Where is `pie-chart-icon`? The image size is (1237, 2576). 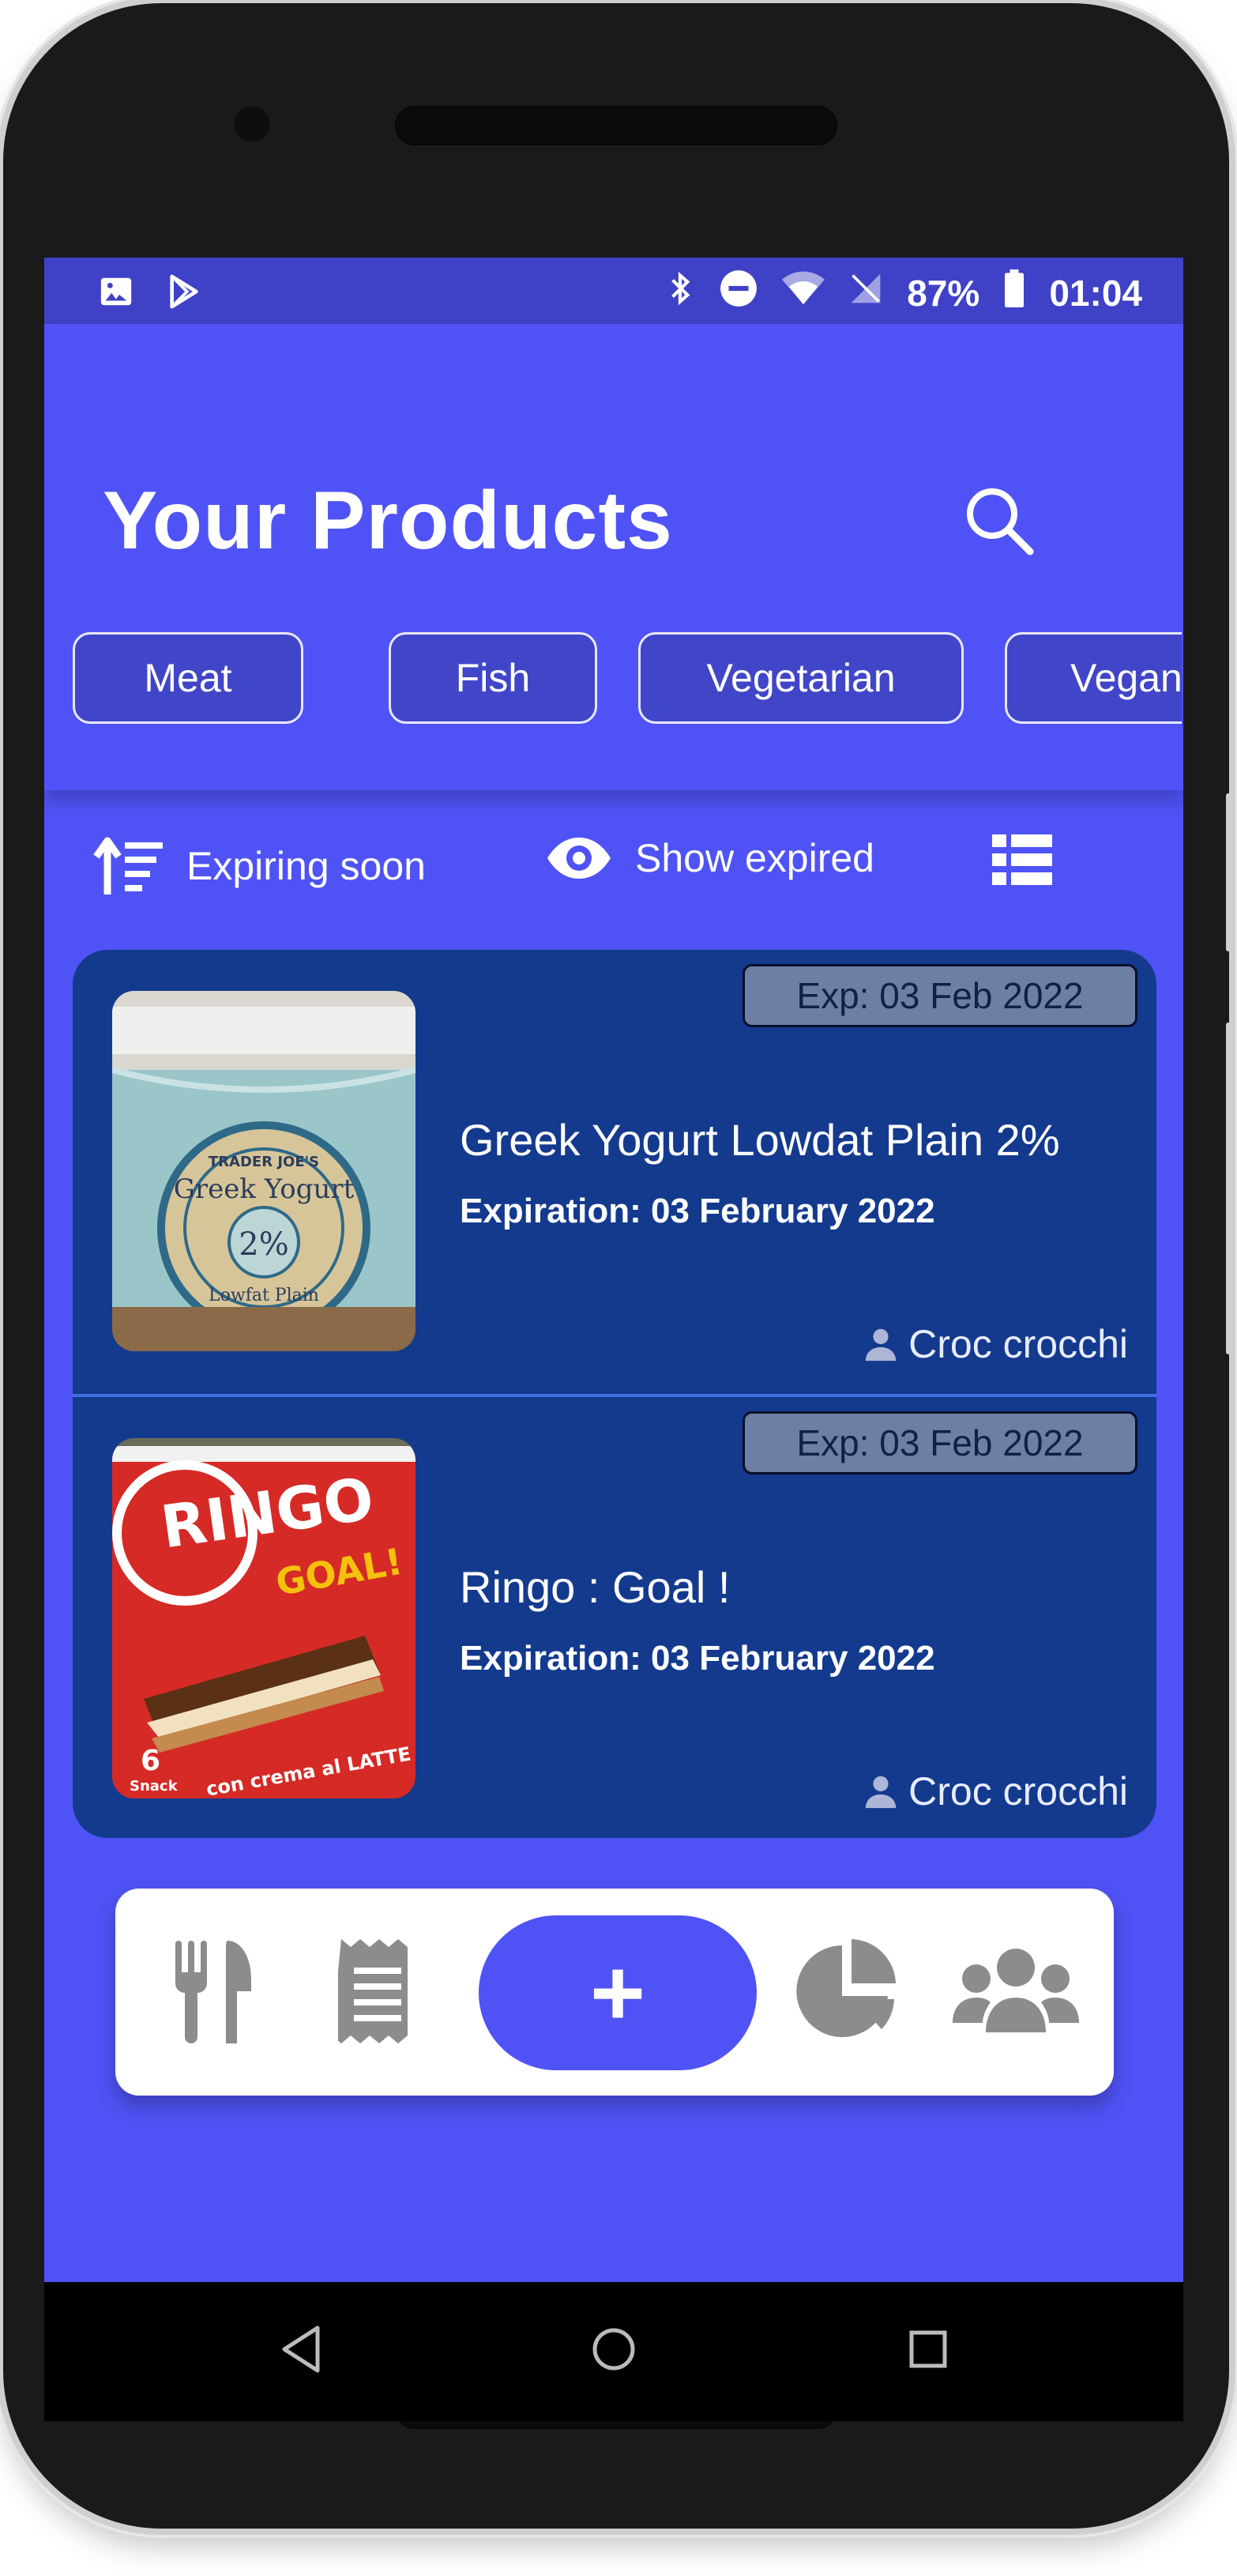
pie-chart-icon is located at coordinates (846, 1988).